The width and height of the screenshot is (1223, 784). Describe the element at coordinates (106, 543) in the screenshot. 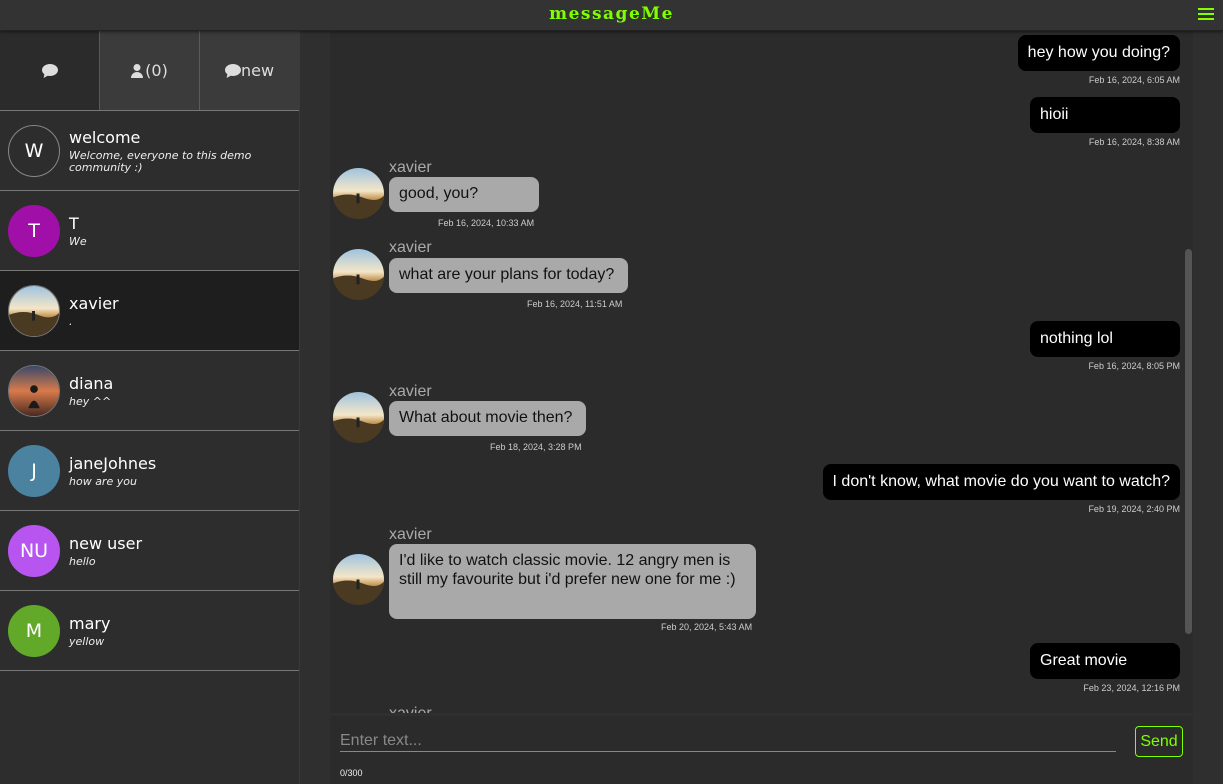

I see `conversation-name: new user` at that location.